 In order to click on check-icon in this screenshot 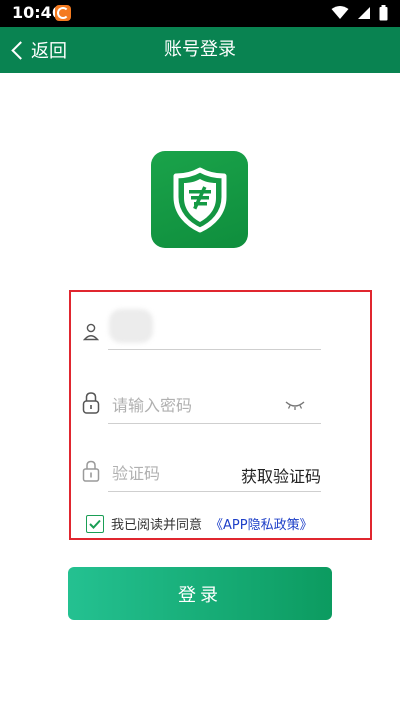, I will do `click(95, 524)`.